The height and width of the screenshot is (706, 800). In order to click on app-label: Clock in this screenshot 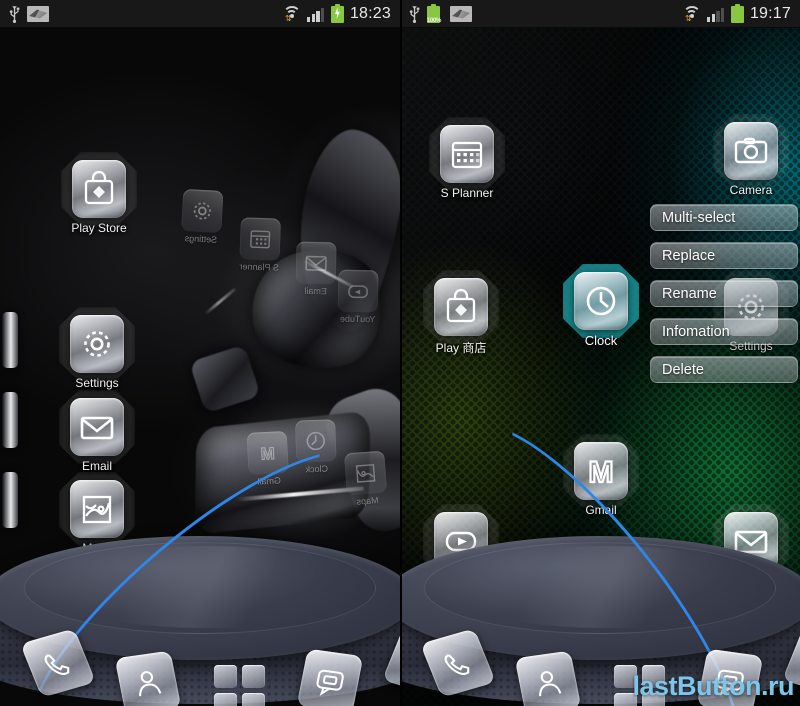, I will do `click(601, 340)`.